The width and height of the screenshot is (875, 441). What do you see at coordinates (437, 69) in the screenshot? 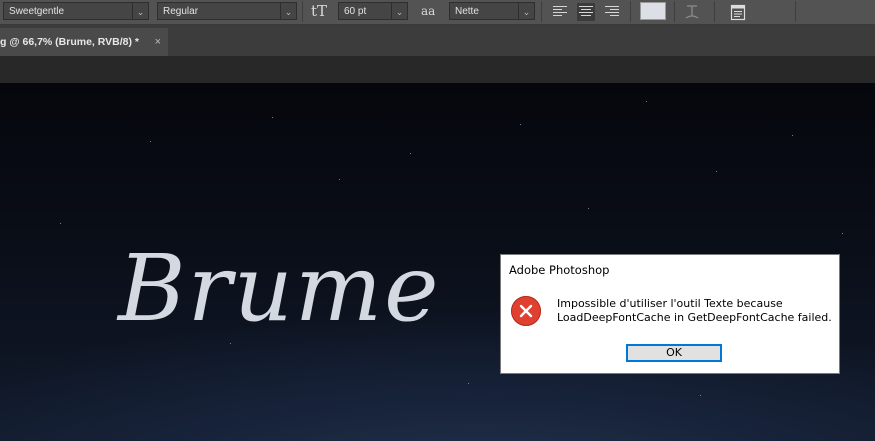
I see `canvas-pasteboard` at bounding box center [437, 69].